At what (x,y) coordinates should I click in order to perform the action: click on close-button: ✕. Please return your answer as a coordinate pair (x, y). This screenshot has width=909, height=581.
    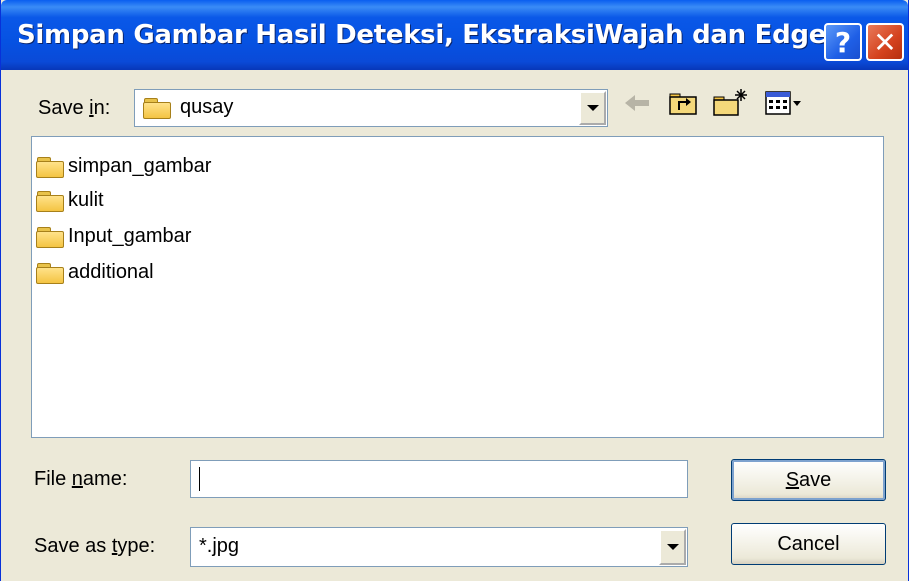
    Looking at the image, I should click on (885, 42).